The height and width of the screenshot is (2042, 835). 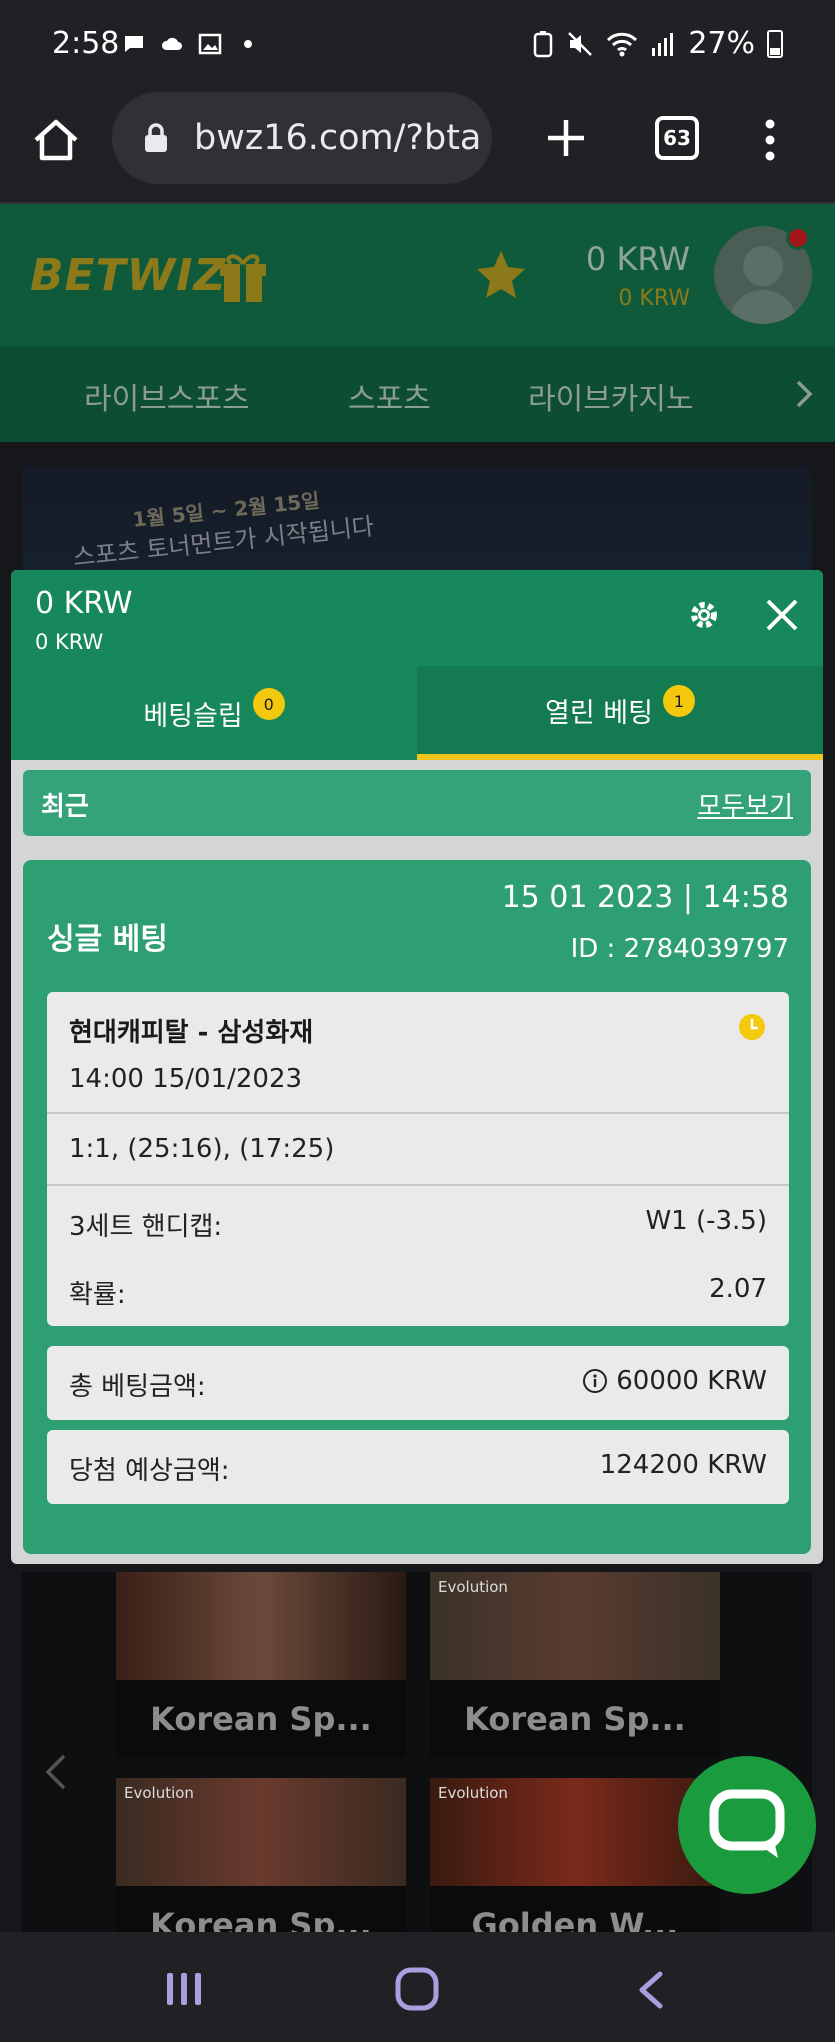 What do you see at coordinates (770, 140) in the screenshot?
I see `more-menu-icon` at bounding box center [770, 140].